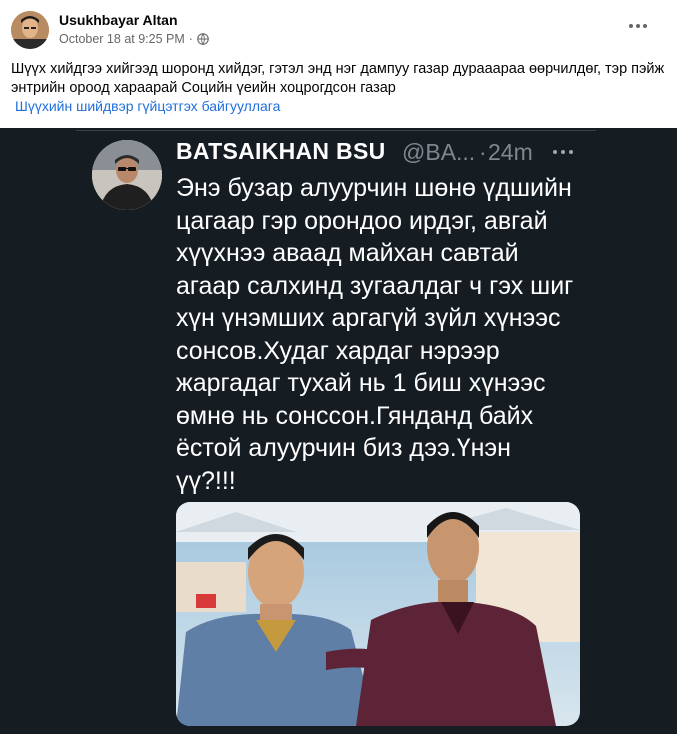 This screenshot has width=677, height=734. Describe the element at coordinates (206, 480) in the screenshot. I see `tweet-line: үү?!!!` at that location.